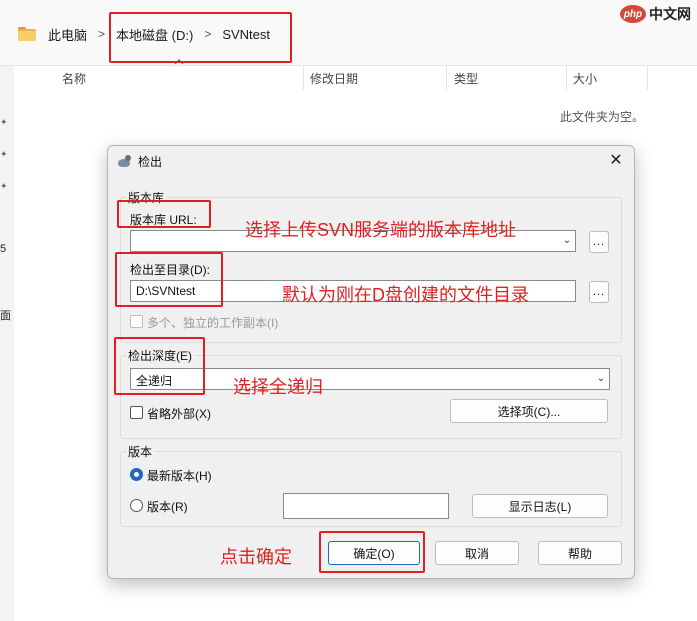 This screenshot has height=621, width=697. What do you see at coordinates (136, 474) in the screenshot?
I see `head-revision-radio` at bounding box center [136, 474].